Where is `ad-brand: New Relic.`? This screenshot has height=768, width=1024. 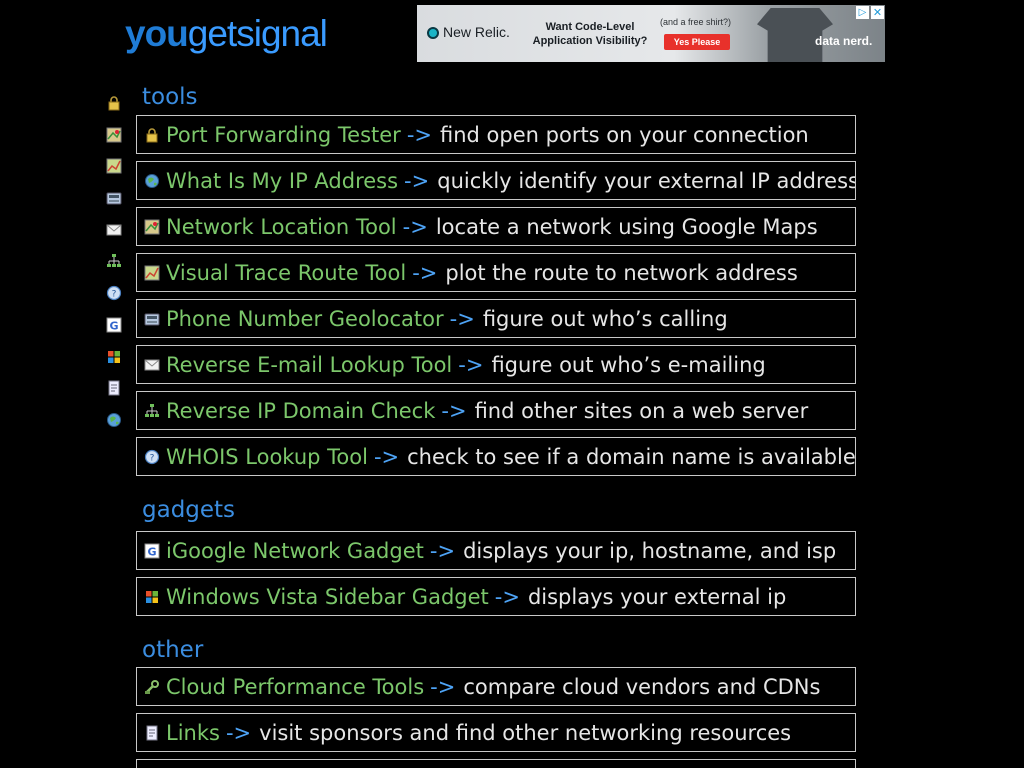
ad-brand: New Relic. is located at coordinates (468, 32).